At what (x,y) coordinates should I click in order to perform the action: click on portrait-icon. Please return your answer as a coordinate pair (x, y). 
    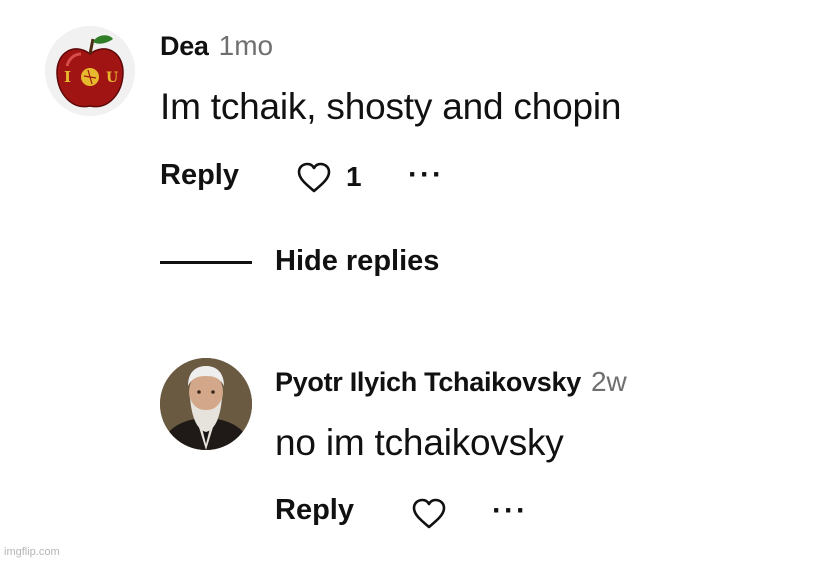
    Looking at the image, I should click on (206, 404).